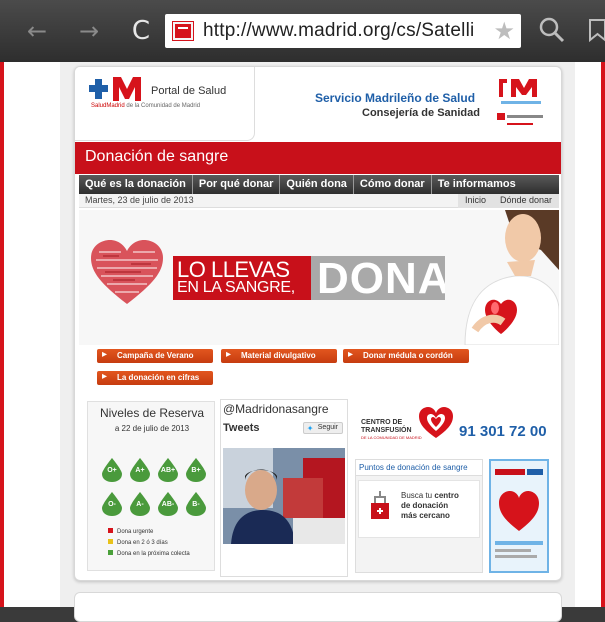 This screenshot has width=605, height=622. What do you see at coordinates (395, 98) in the screenshot?
I see `service-title: Servicio Madrileño de Salud` at bounding box center [395, 98].